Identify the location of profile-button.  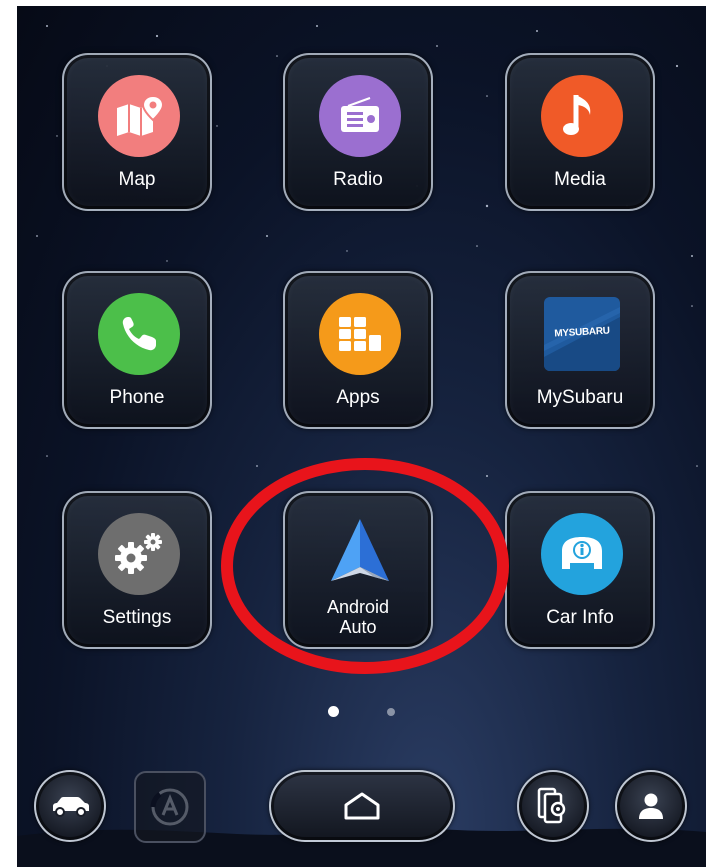
(651, 806).